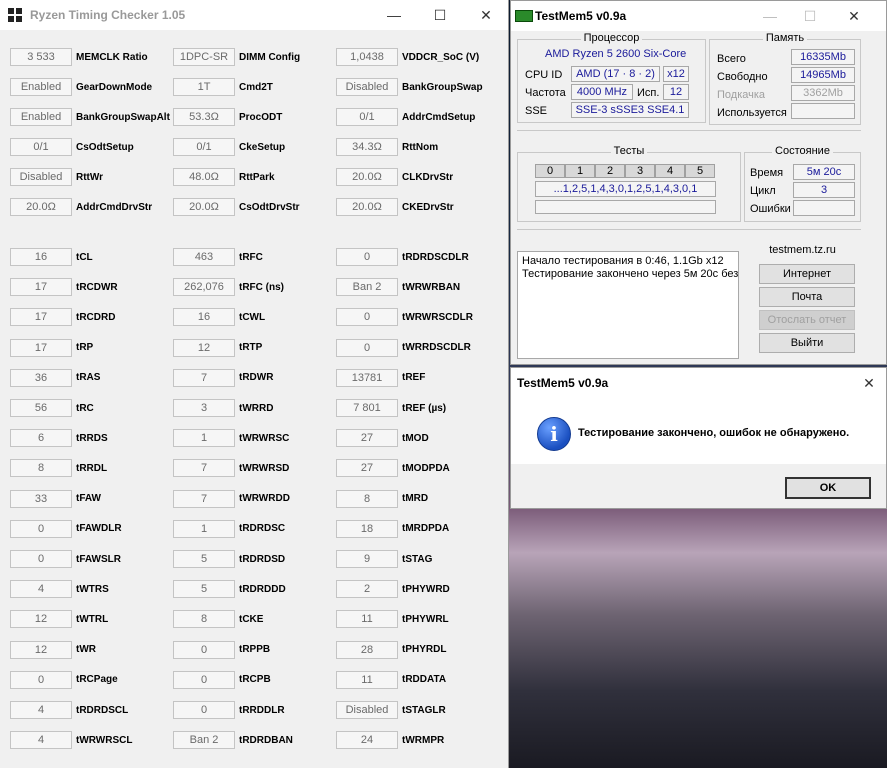 This screenshot has height=768, width=887. What do you see at coordinates (86, 650) in the screenshot?
I see `timing-label: tWR` at bounding box center [86, 650].